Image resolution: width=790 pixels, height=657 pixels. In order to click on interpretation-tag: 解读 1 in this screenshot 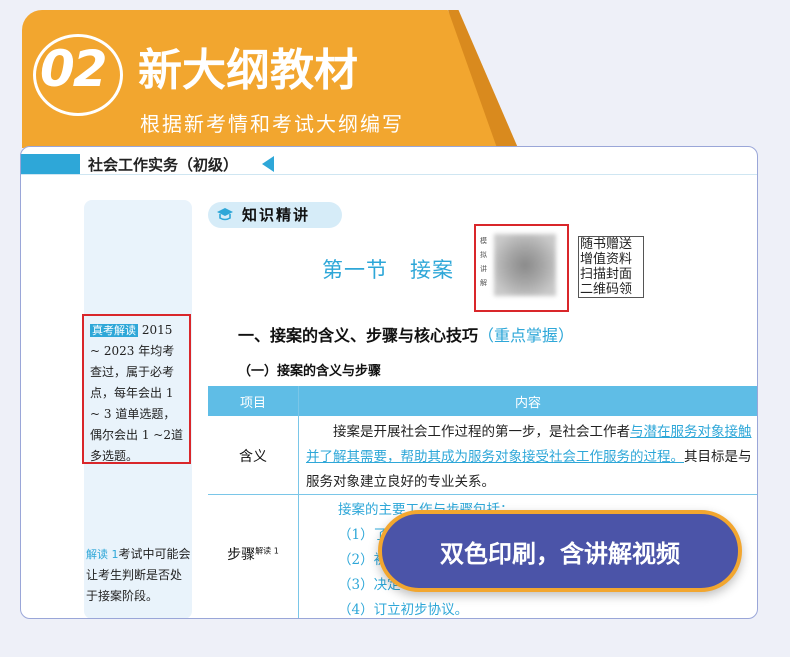, I will do `click(102, 554)`.